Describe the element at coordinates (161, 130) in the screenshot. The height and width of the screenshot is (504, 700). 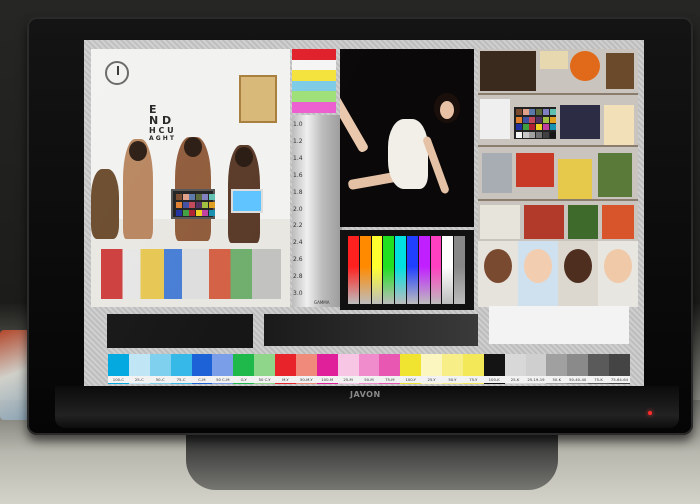
I see `eye-chart-line: H C U` at that location.